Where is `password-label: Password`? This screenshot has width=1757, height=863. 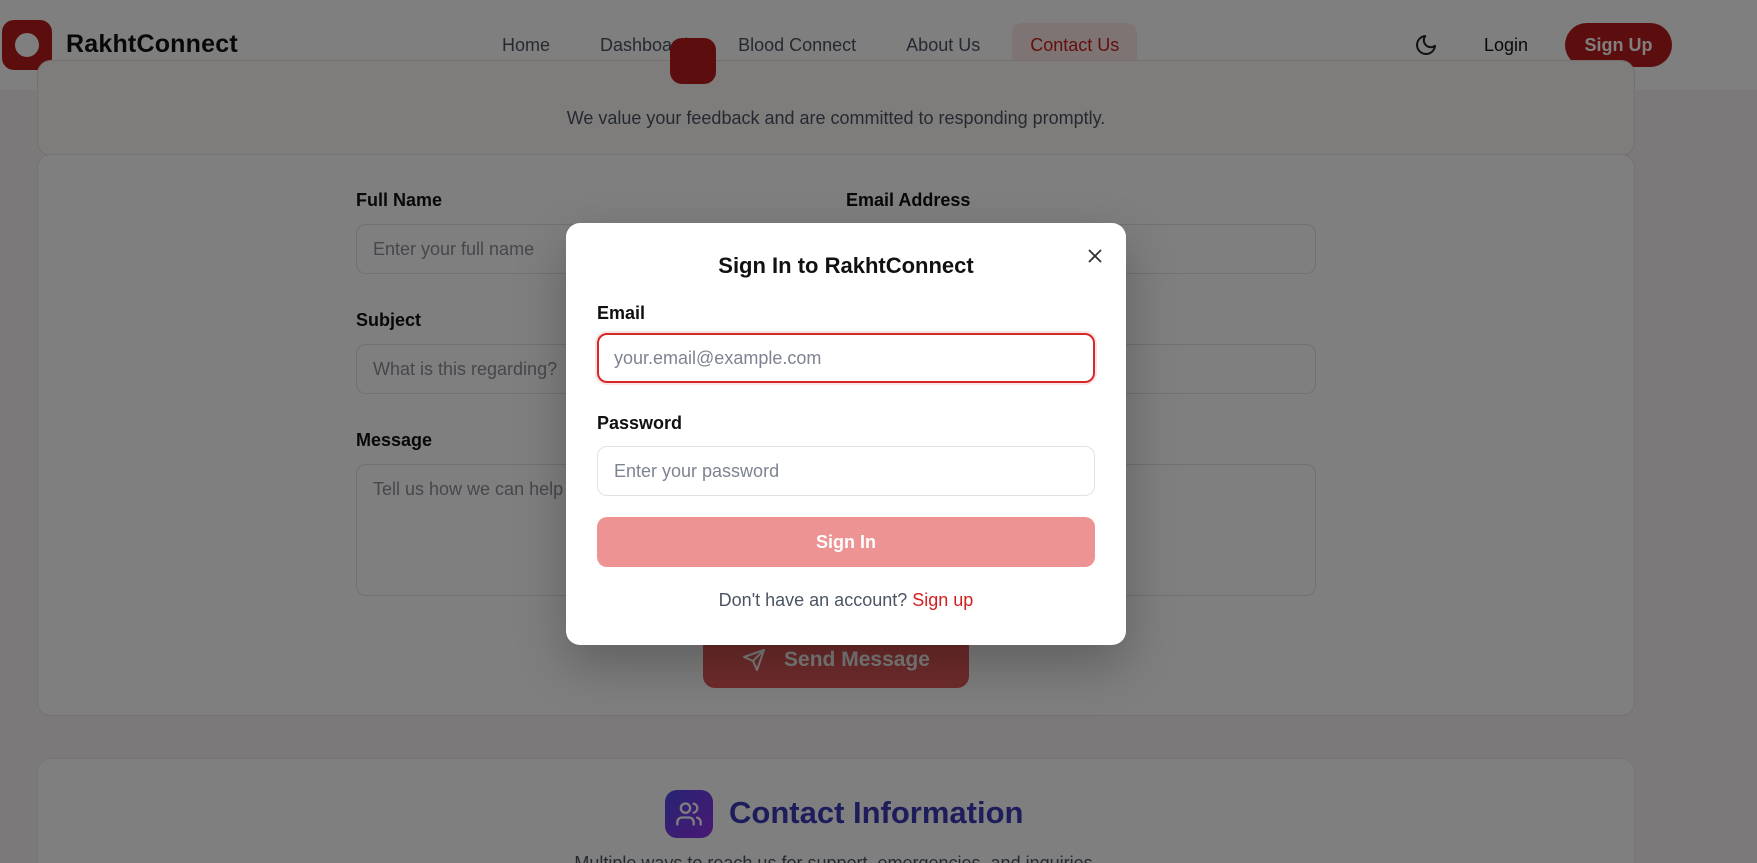 password-label: Password is located at coordinates (640, 423).